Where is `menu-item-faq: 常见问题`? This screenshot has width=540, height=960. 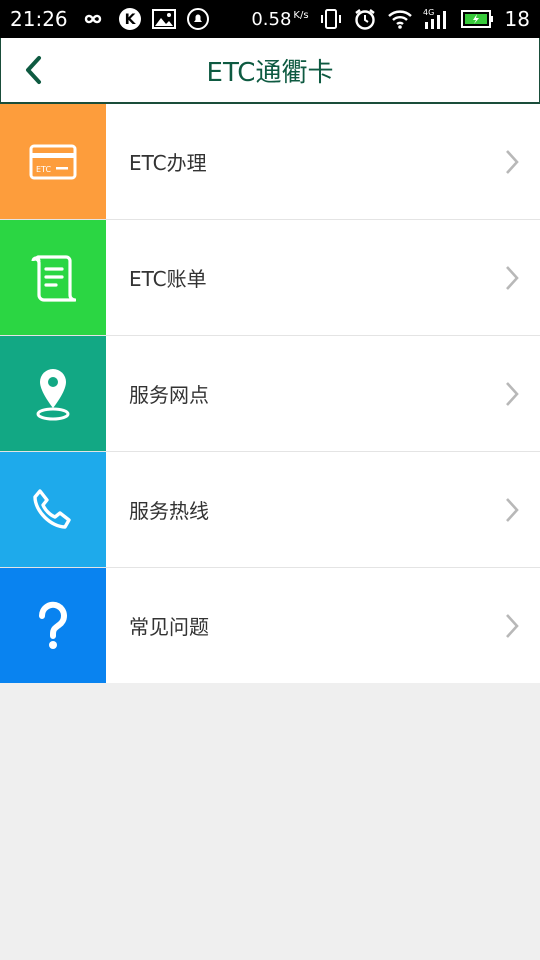
menu-item-faq: 常见问题 is located at coordinates (270, 625).